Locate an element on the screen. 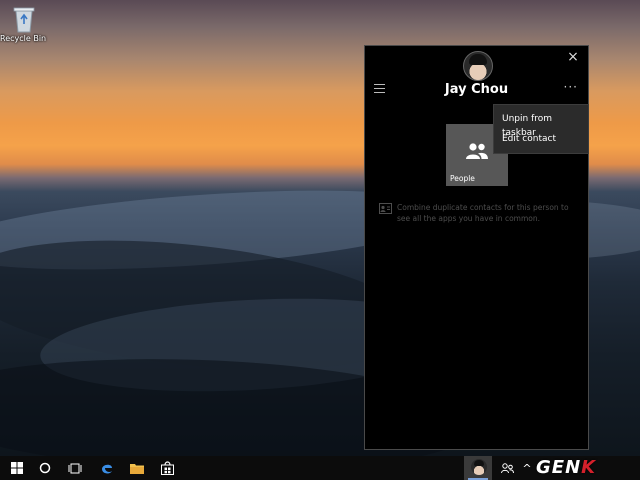 The width and height of the screenshot is (640, 480). start-button is located at coordinates (17, 468).